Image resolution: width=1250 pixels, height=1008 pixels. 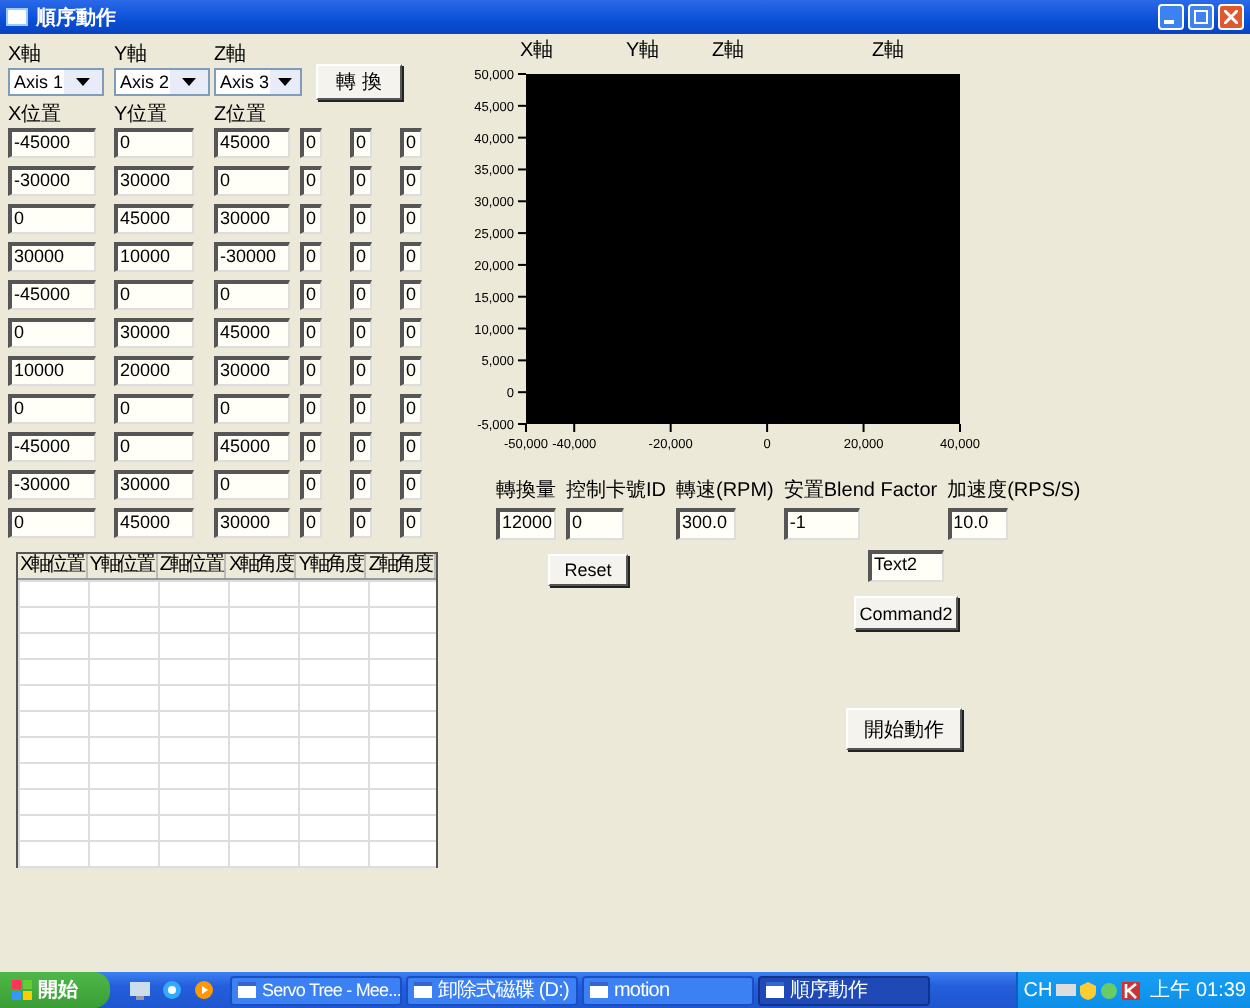 I want to click on column-header: Y軸位置, so click(x=122, y=566).